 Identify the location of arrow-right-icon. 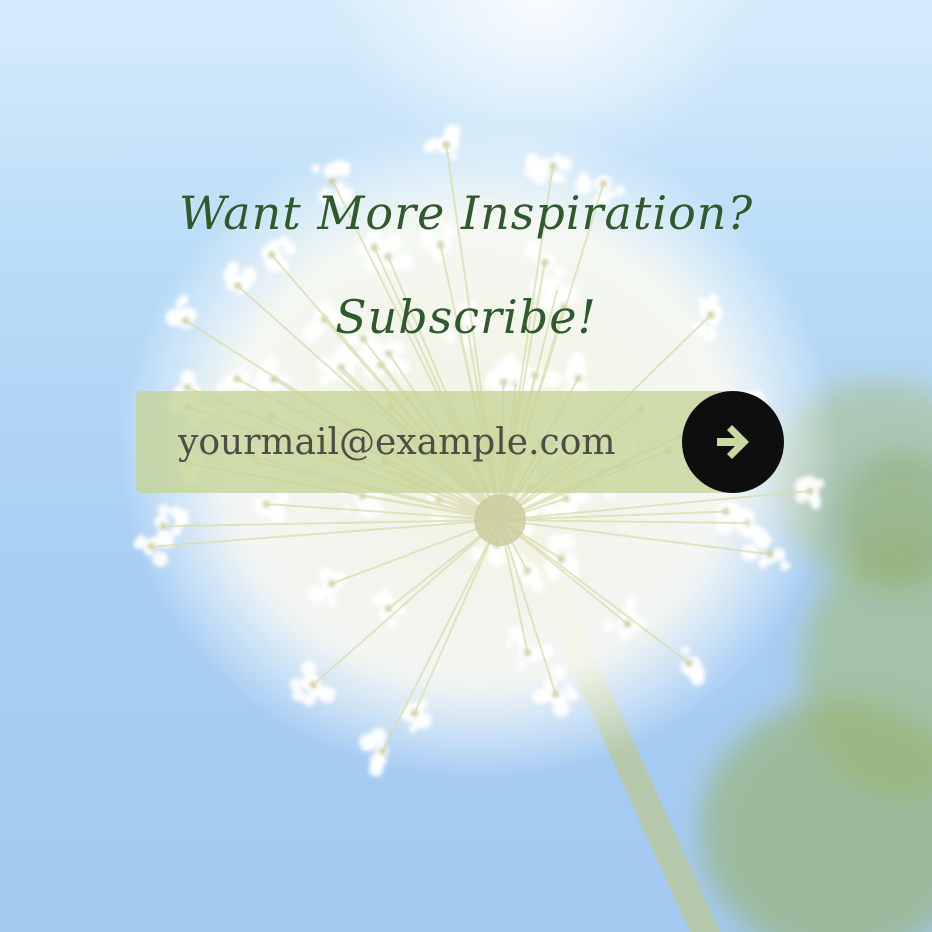
(733, 442).